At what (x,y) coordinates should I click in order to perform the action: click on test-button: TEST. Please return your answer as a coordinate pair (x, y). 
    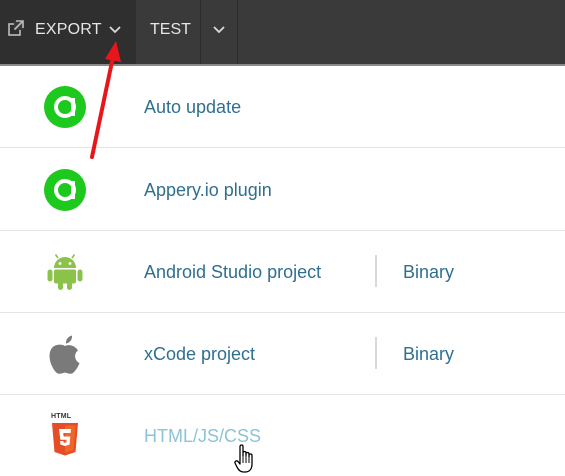
    Looking at the image, I should click on (168, 32).